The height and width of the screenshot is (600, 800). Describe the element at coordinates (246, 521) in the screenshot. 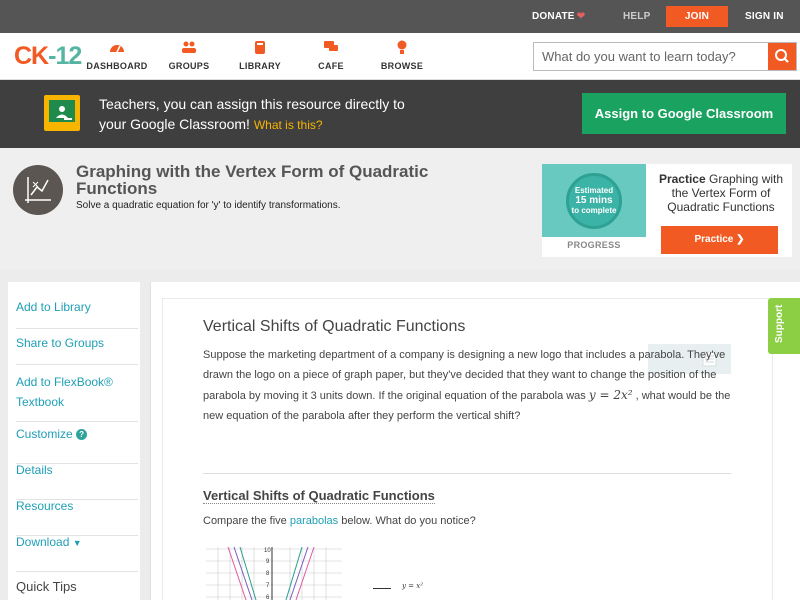

I see `compare-a: Compare the five` at that location.